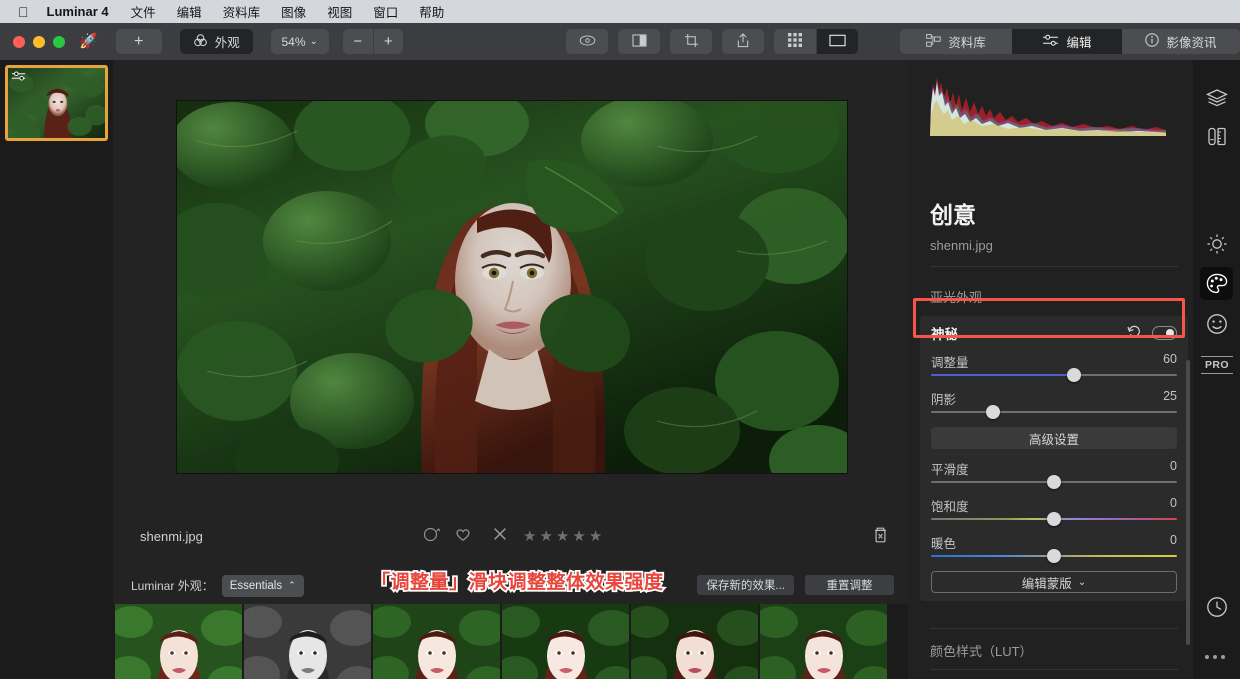 Image resolution: width=1240 pixels, height=679 pixels. Describe the element at coordinates (1054, 438) in the screenshot. I see `advanced-settings-button: 高级设置` at that location.